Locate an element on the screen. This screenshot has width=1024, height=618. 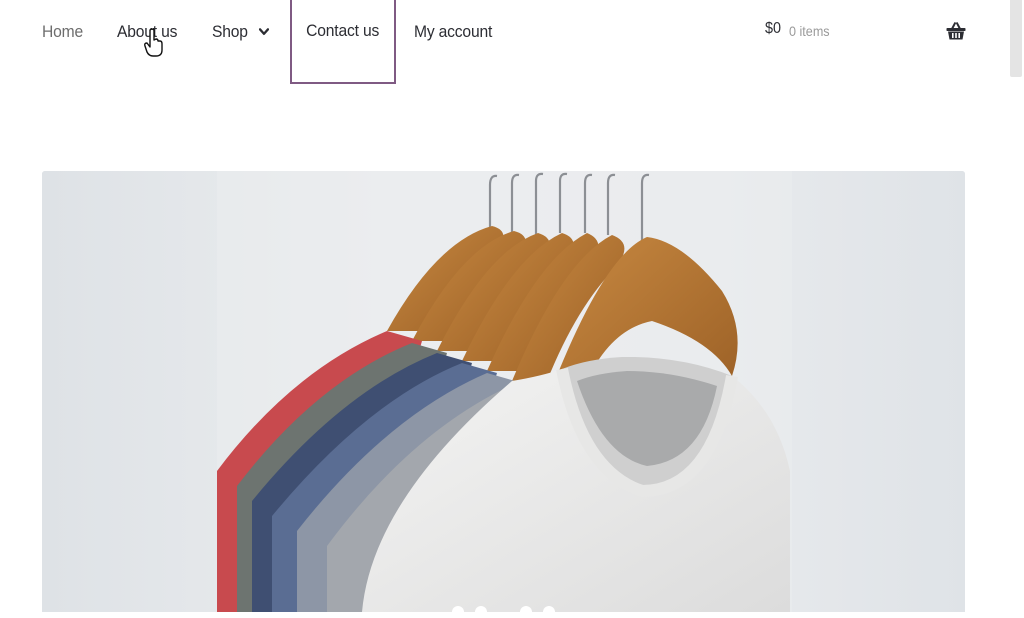
nav-item-home: Home is located at coordinates (62, 32).